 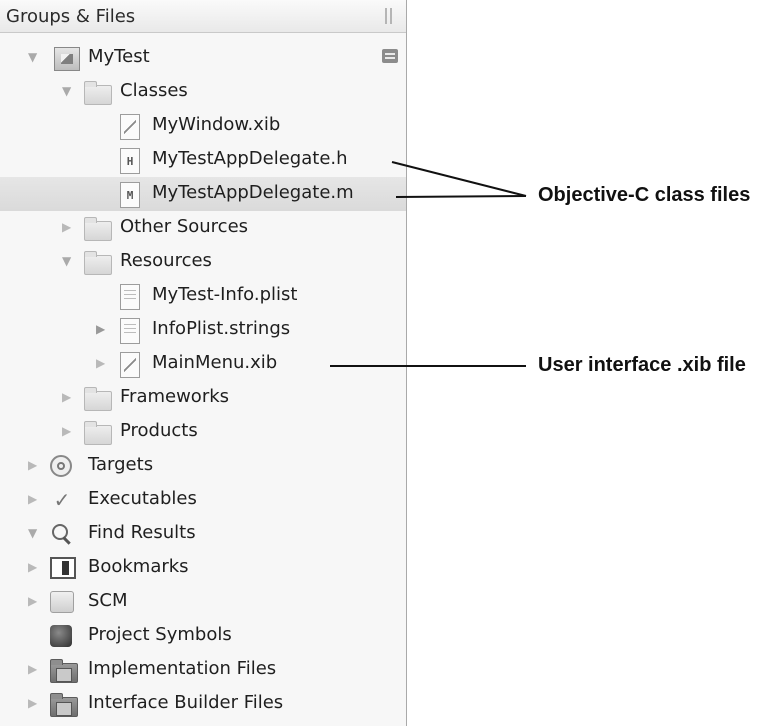 What do you see at coordinates (62, 602) in the screenshot?
I see `scm-icon` at bounding box center [62, 602].